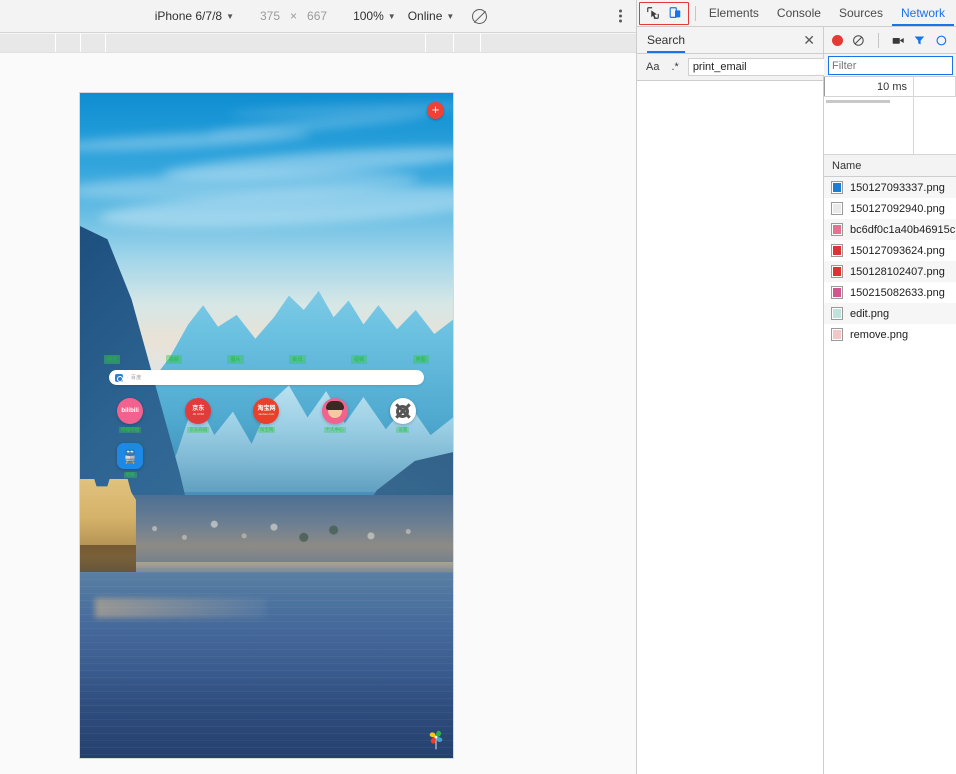 This screenshot has height=774, width=956. Describe the element at coordinates (403, 411) in the screenshot. I see `gear-shape` at that location.